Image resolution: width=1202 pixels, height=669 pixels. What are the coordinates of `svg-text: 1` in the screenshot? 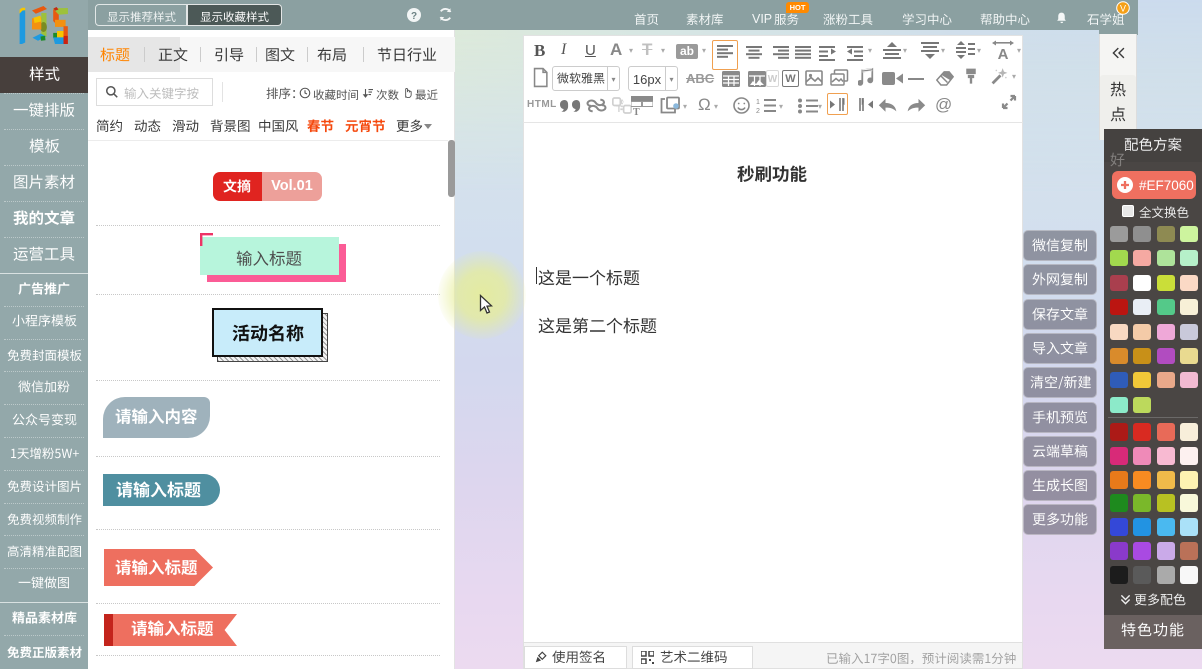 It's located at (758, 102).